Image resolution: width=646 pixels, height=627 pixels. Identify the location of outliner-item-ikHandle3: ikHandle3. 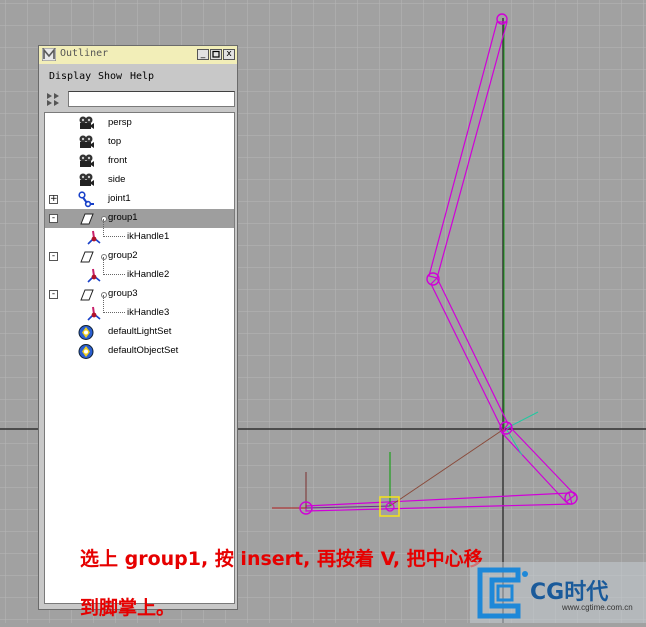
(139, 309).